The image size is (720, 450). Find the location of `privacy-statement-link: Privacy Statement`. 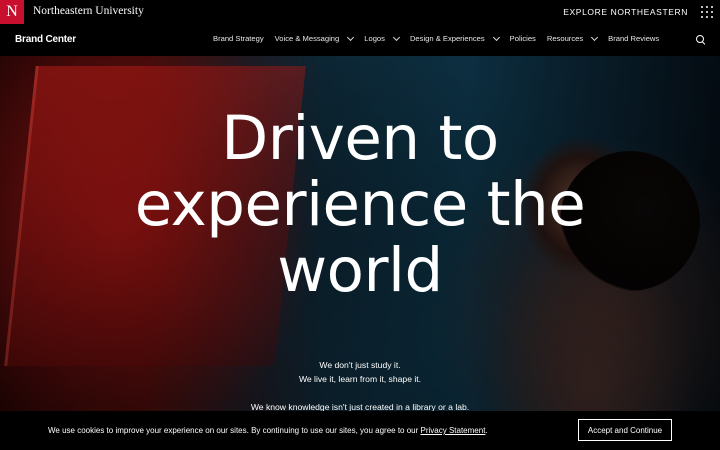

privacy-statement-link: Privacy Statement is located at coordinates (453, 430).